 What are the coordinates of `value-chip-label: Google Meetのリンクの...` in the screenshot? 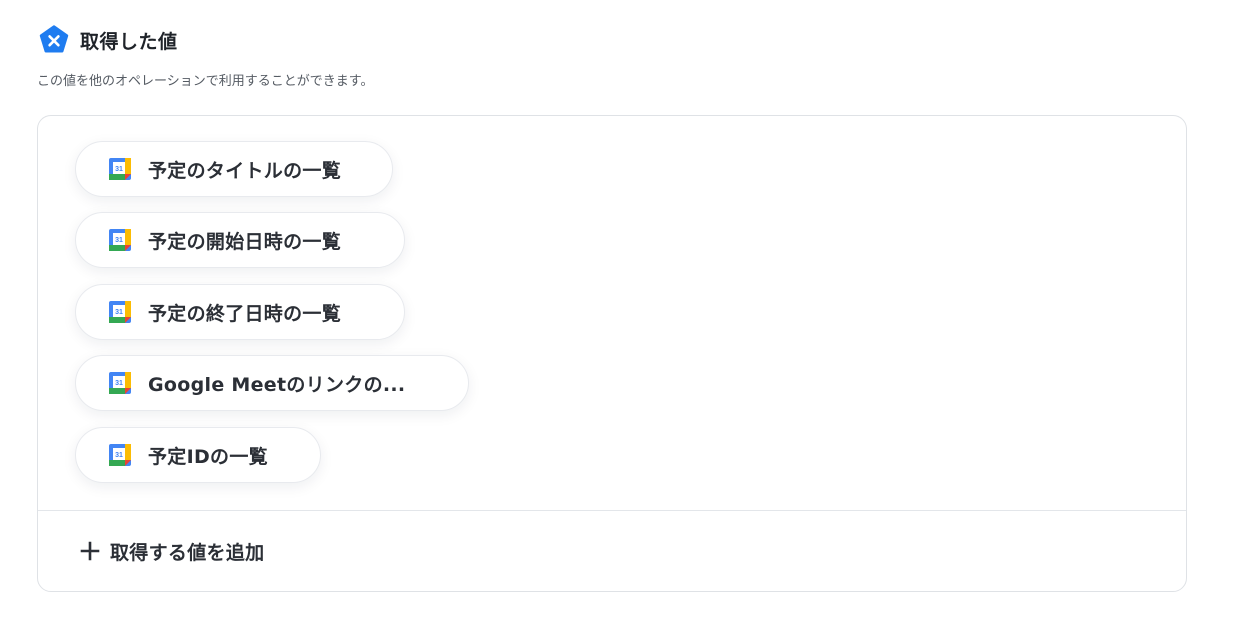 It's located at (277, 384).